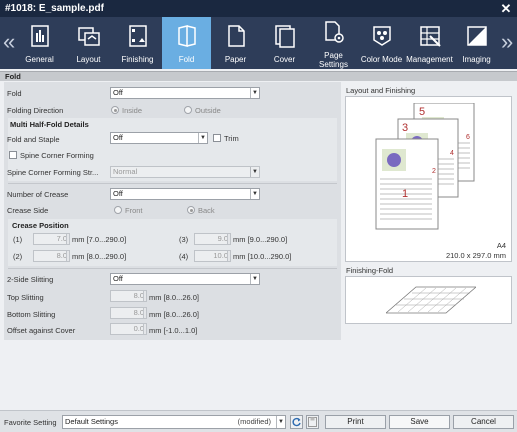 The height and width of the screenshot is (432, 517). What do you see at coordinates (284, 43) in the screenshot?
I see `tab-cover: Cover` at bounding box center [284, 43].